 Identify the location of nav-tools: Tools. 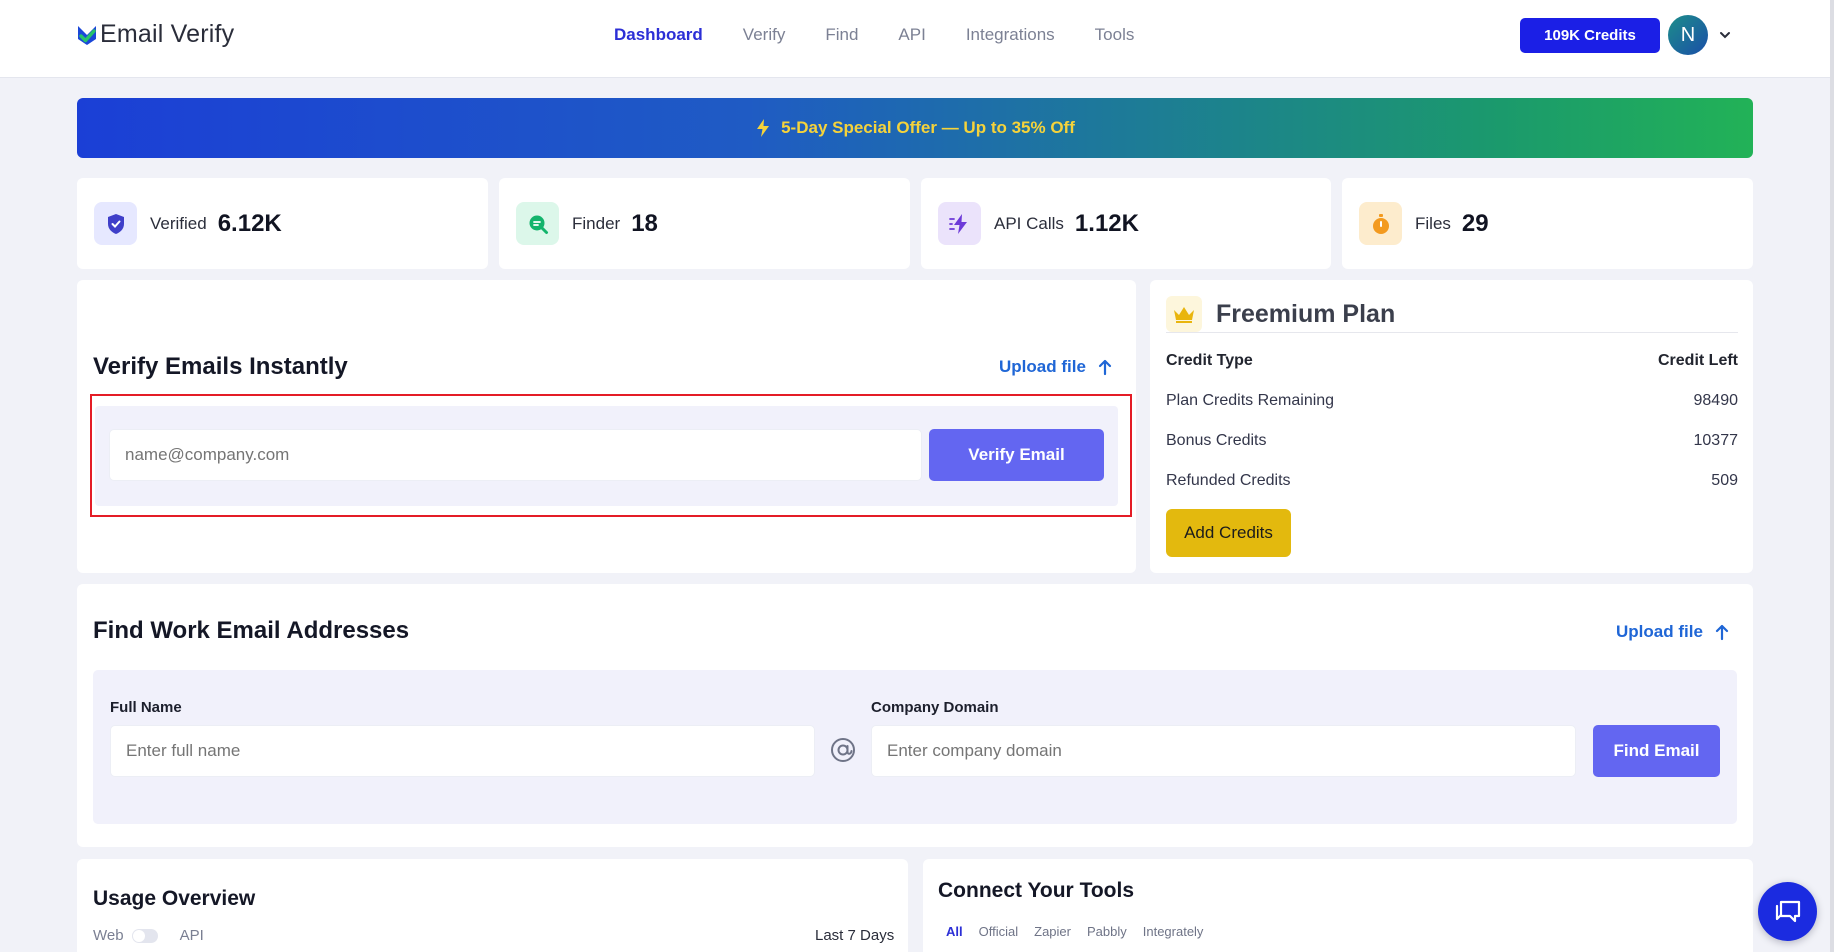
(1115, 35).